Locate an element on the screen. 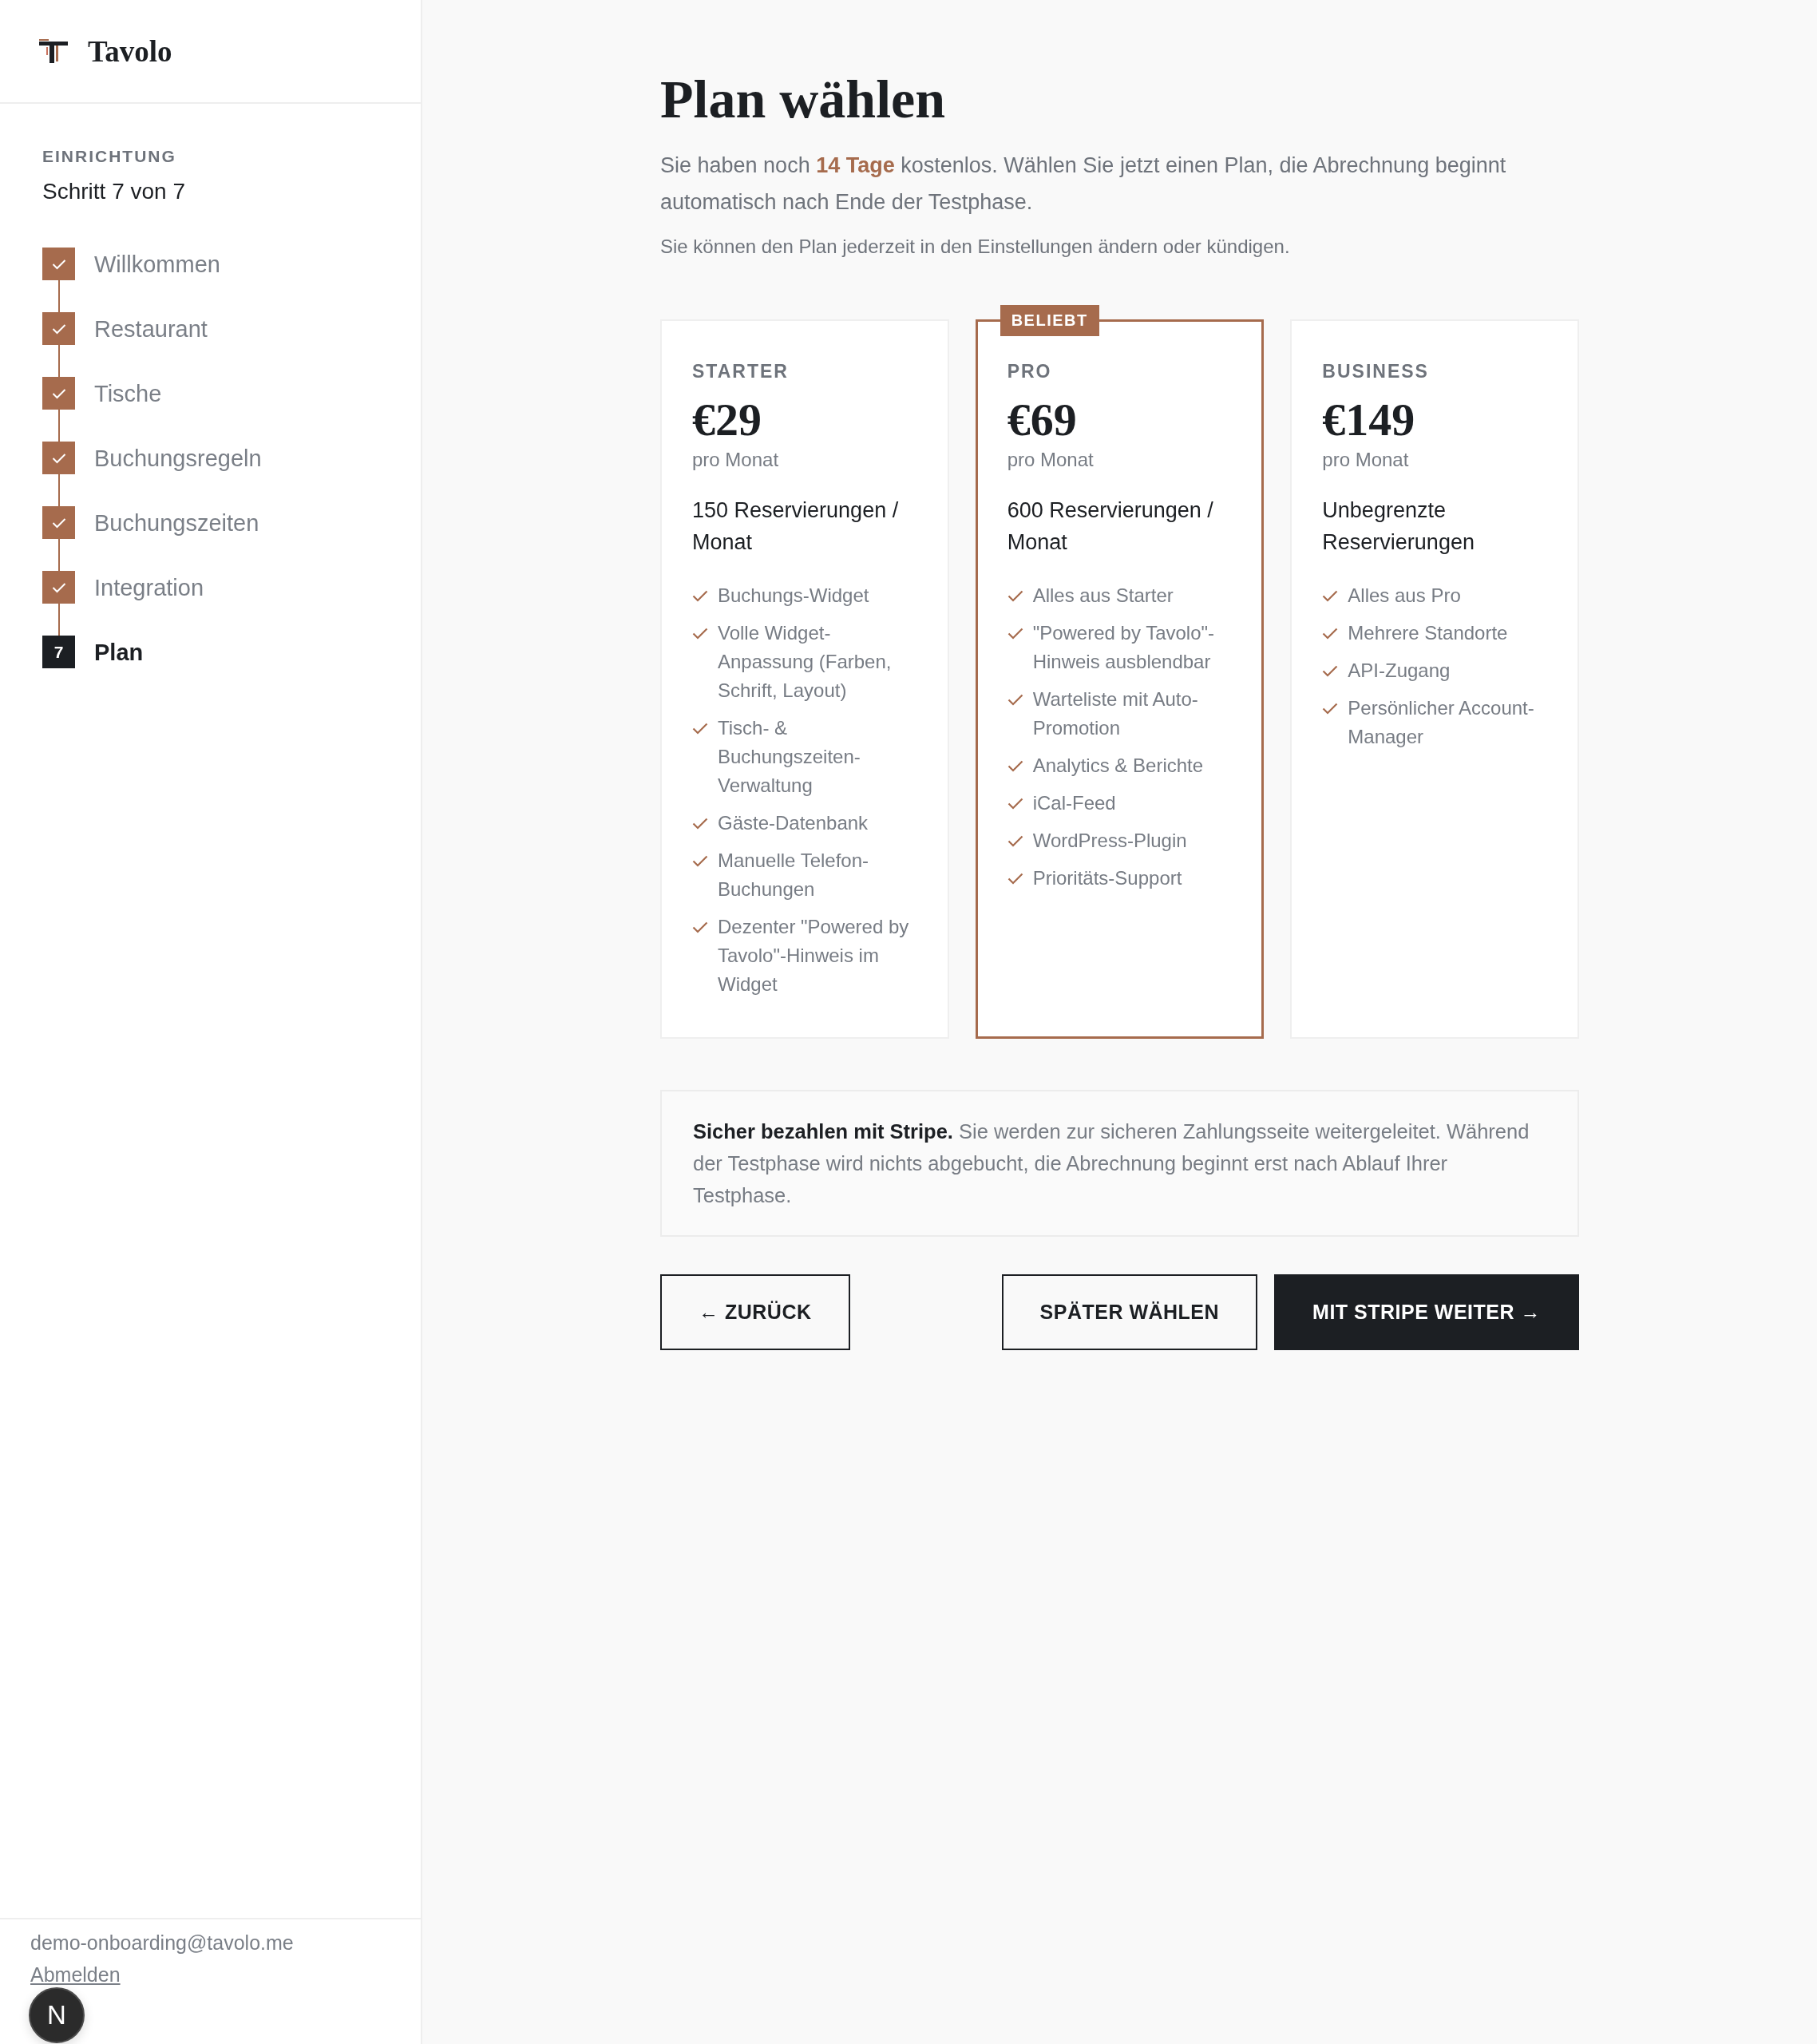 The height and width of the screenshot is (2044, 1817). feature-text: Dezenter "Powered by Tavolo"-Hinweis im Widget is located at coordinates (814, 955).